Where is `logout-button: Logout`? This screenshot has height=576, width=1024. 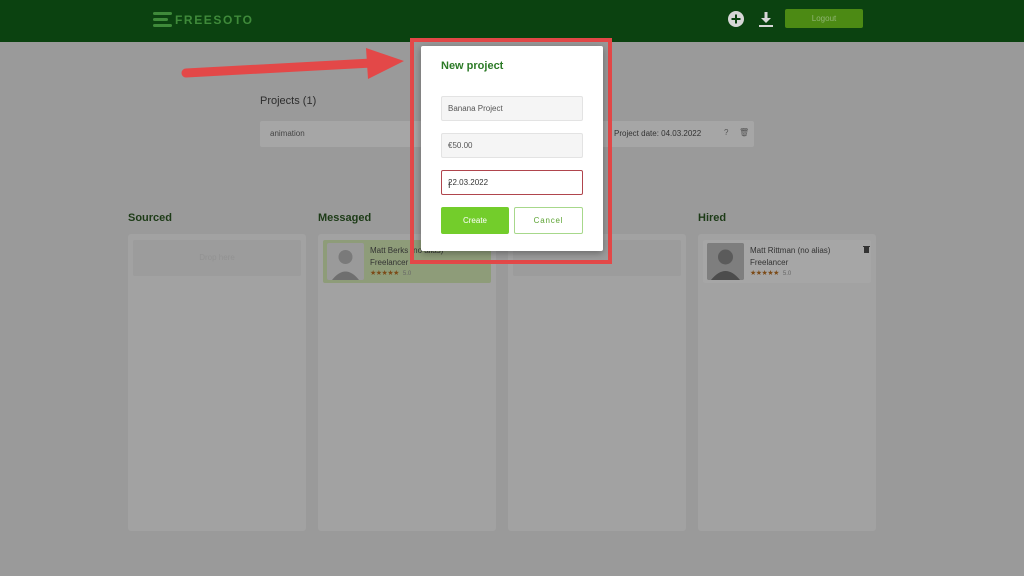 logout-button: Logout is located at coordinates (824, 18).